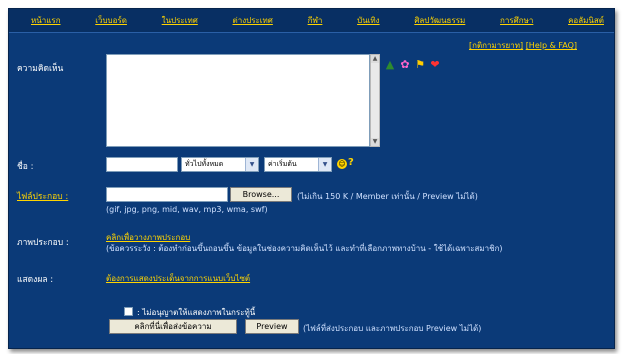 The width and height of the screenshot is (623, 354). I want to click on terms-link: [กติกามารยาท], so click(496, 45).